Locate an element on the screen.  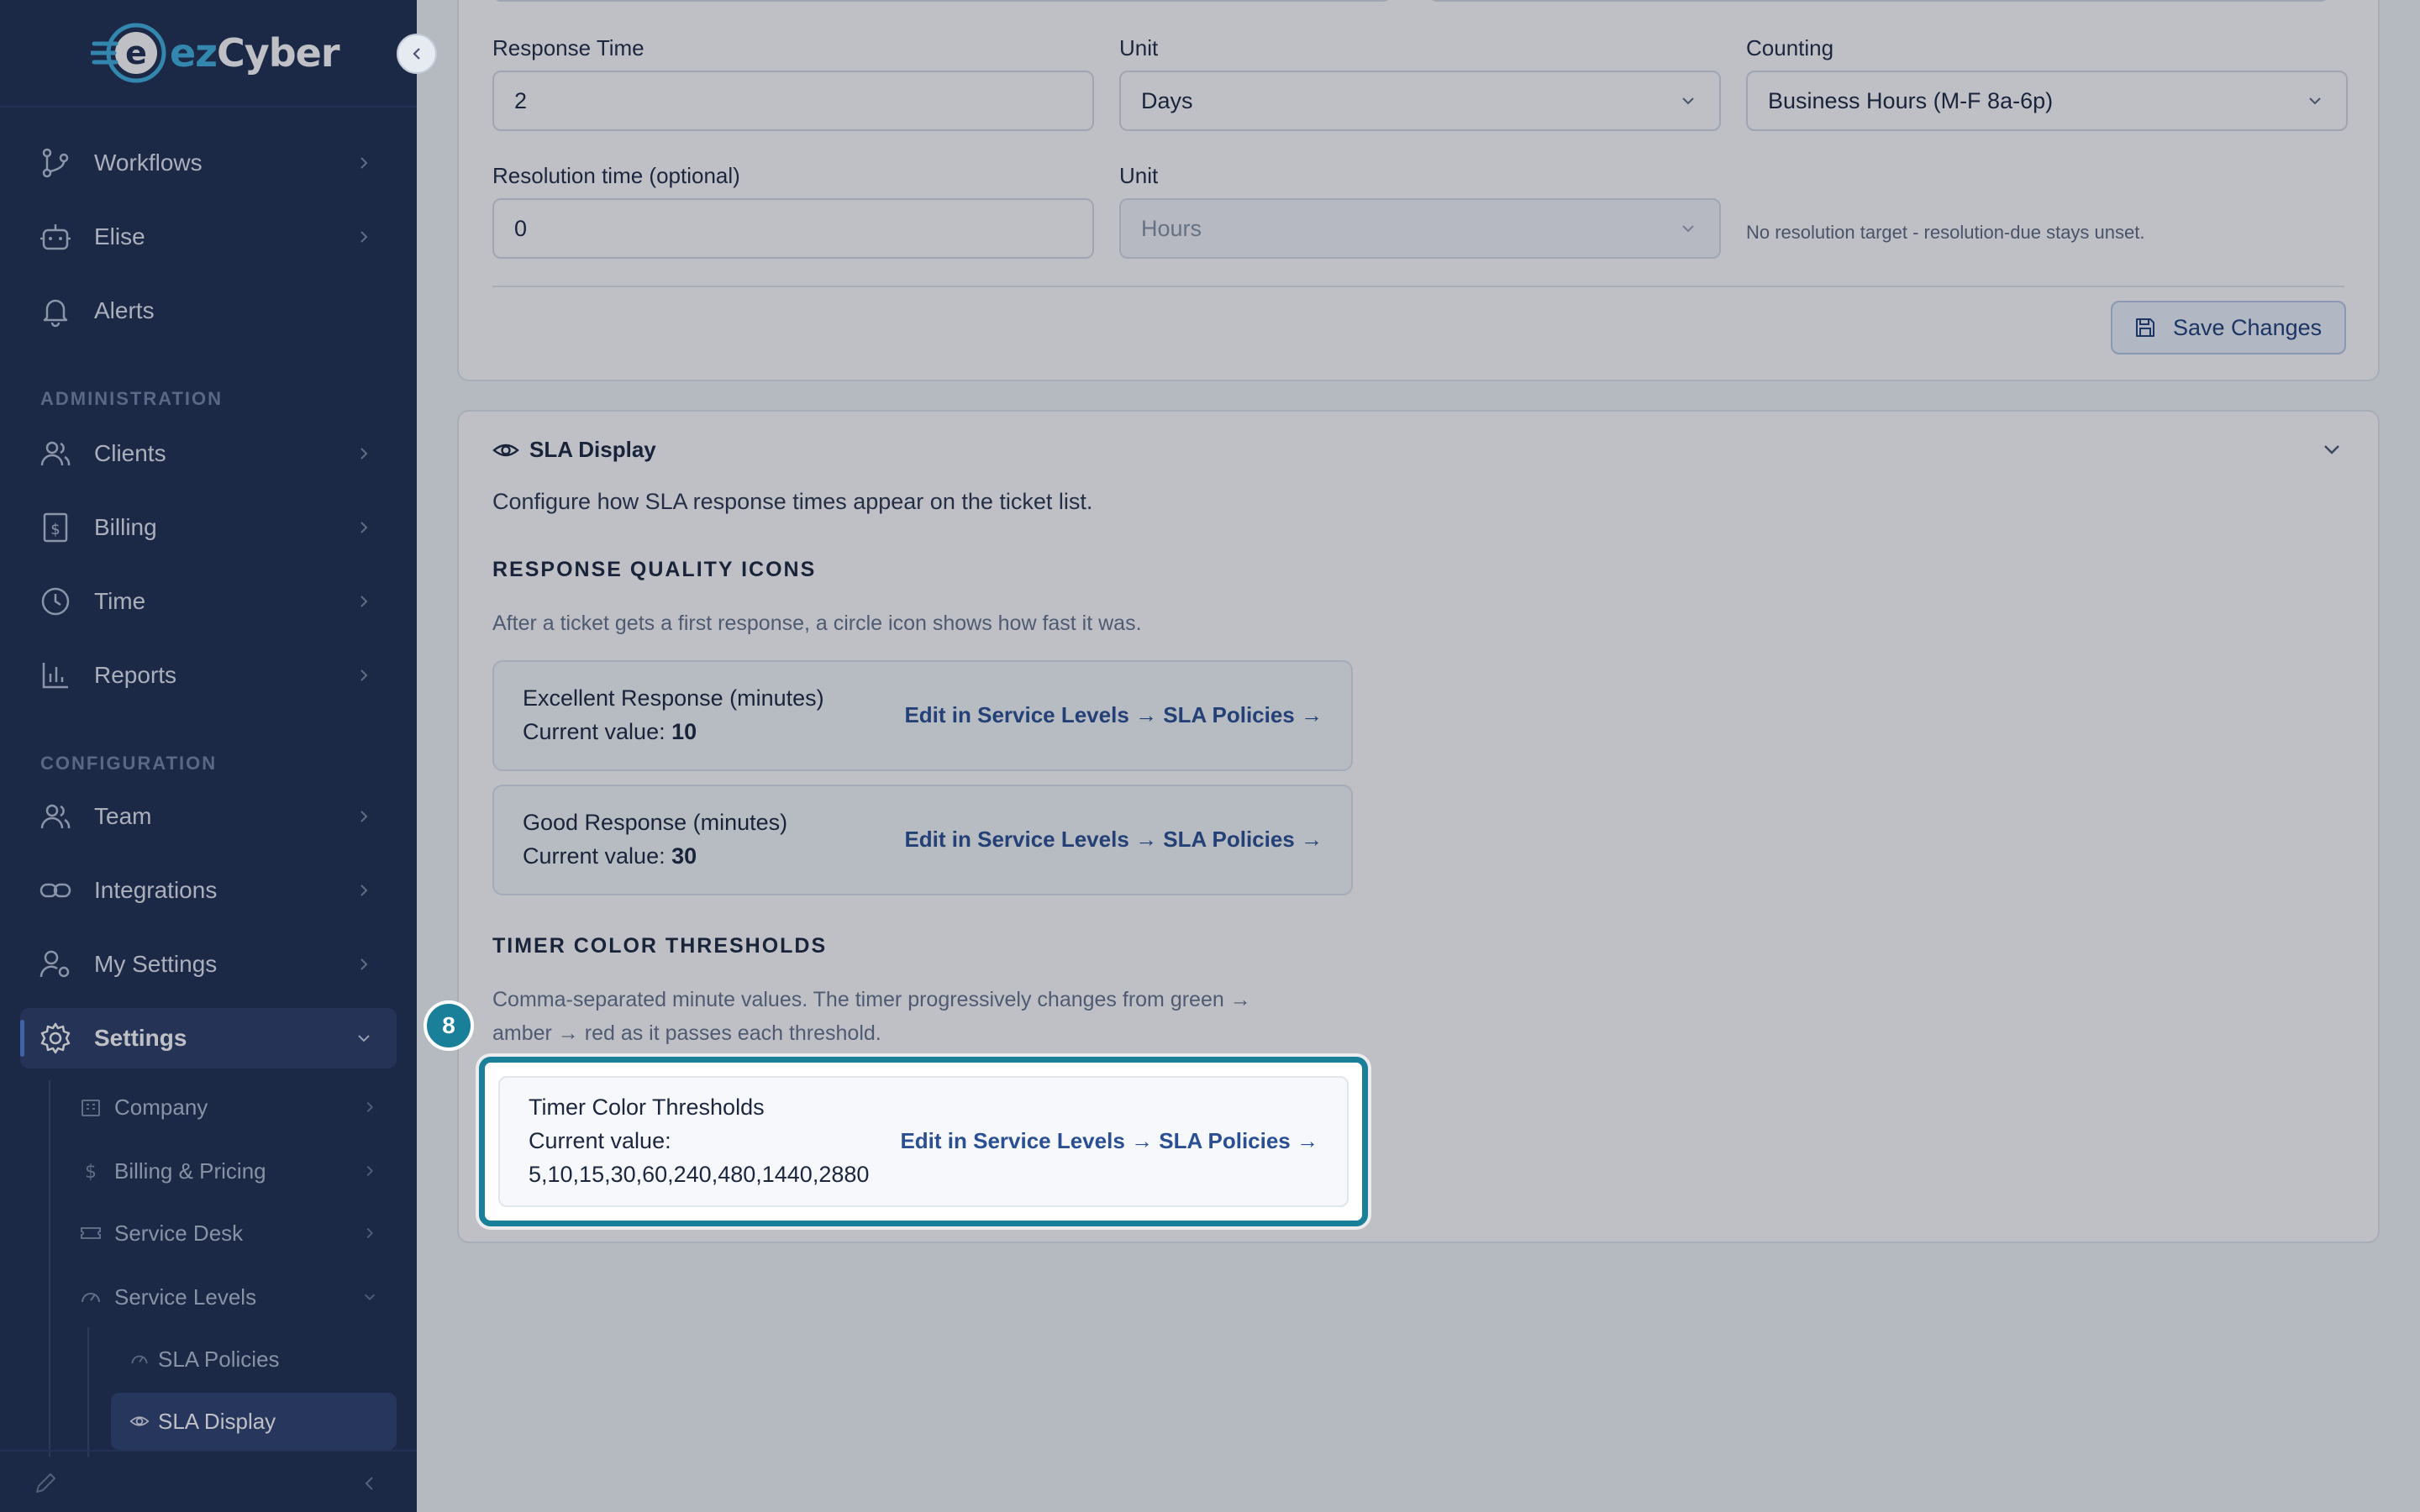
response-time-input: 2 is located at coordinates (793, 101).